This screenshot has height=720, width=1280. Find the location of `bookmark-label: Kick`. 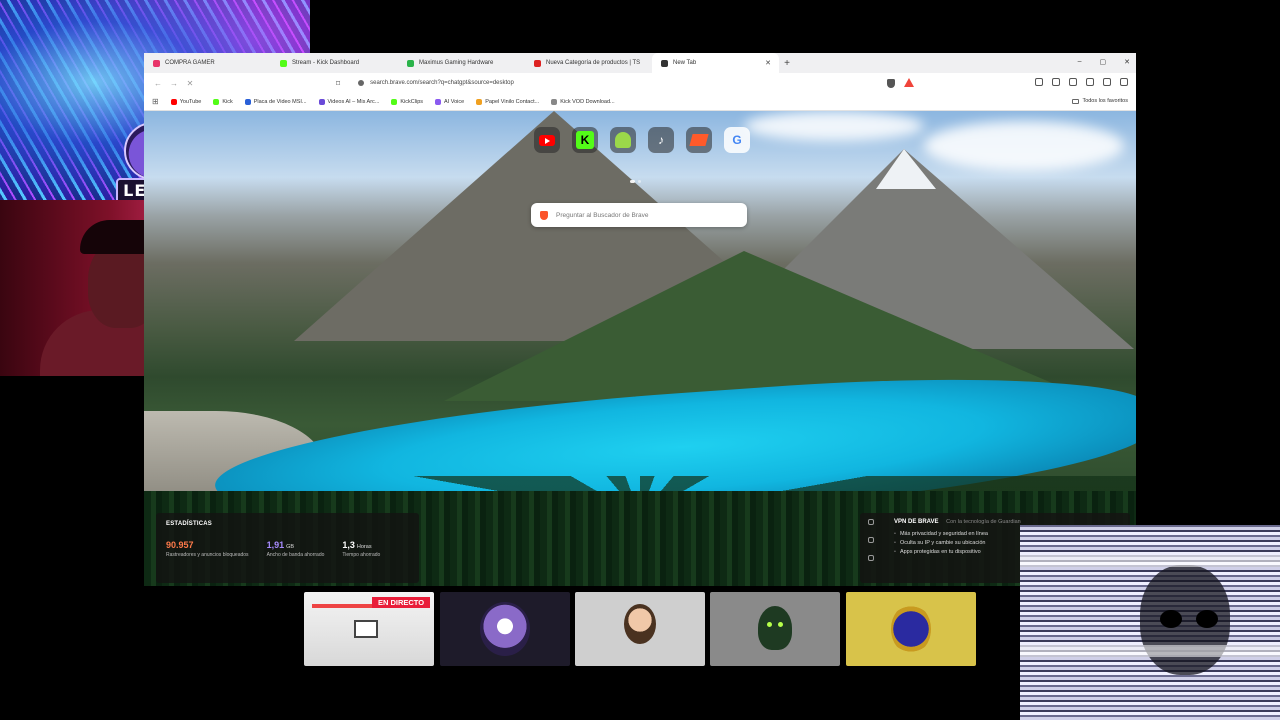

bookmark-label: Kick is located at coordinates (227, 101).